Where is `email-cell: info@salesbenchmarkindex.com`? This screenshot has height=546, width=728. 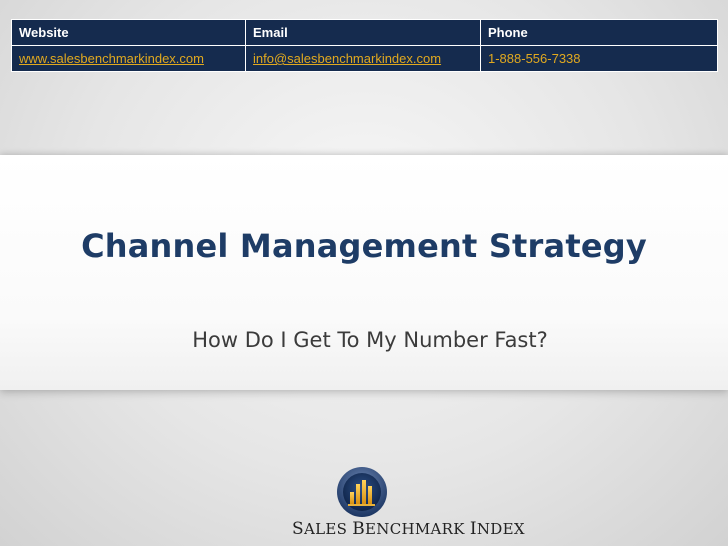 email-cell: info@salesbenchmarkindex.com is located at coordinates (363, 58).